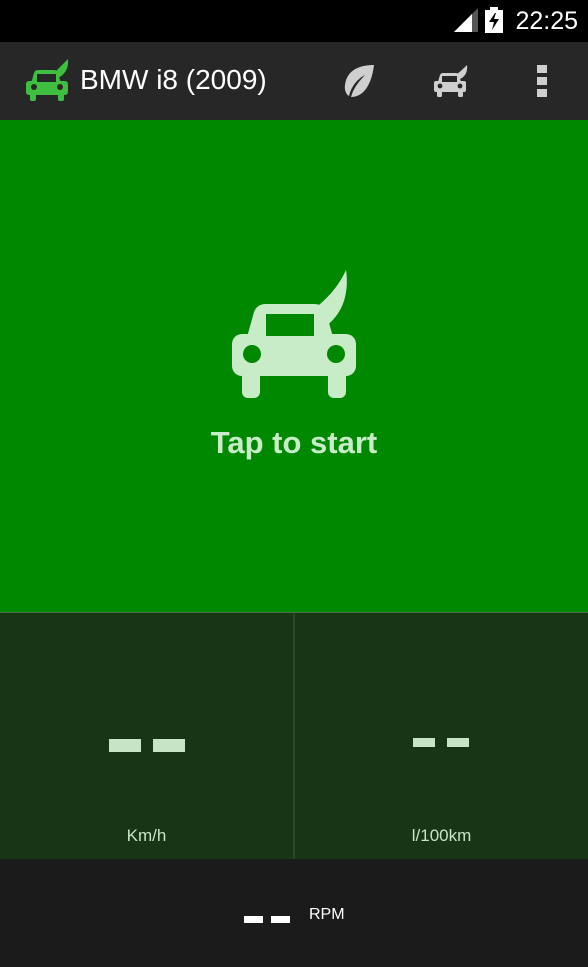 The width and height of the screenshot is (588, 967). Describe the element at coordinates (146, 835) in the screenshot. I see `speed-unit-label: Km/h` at that location.